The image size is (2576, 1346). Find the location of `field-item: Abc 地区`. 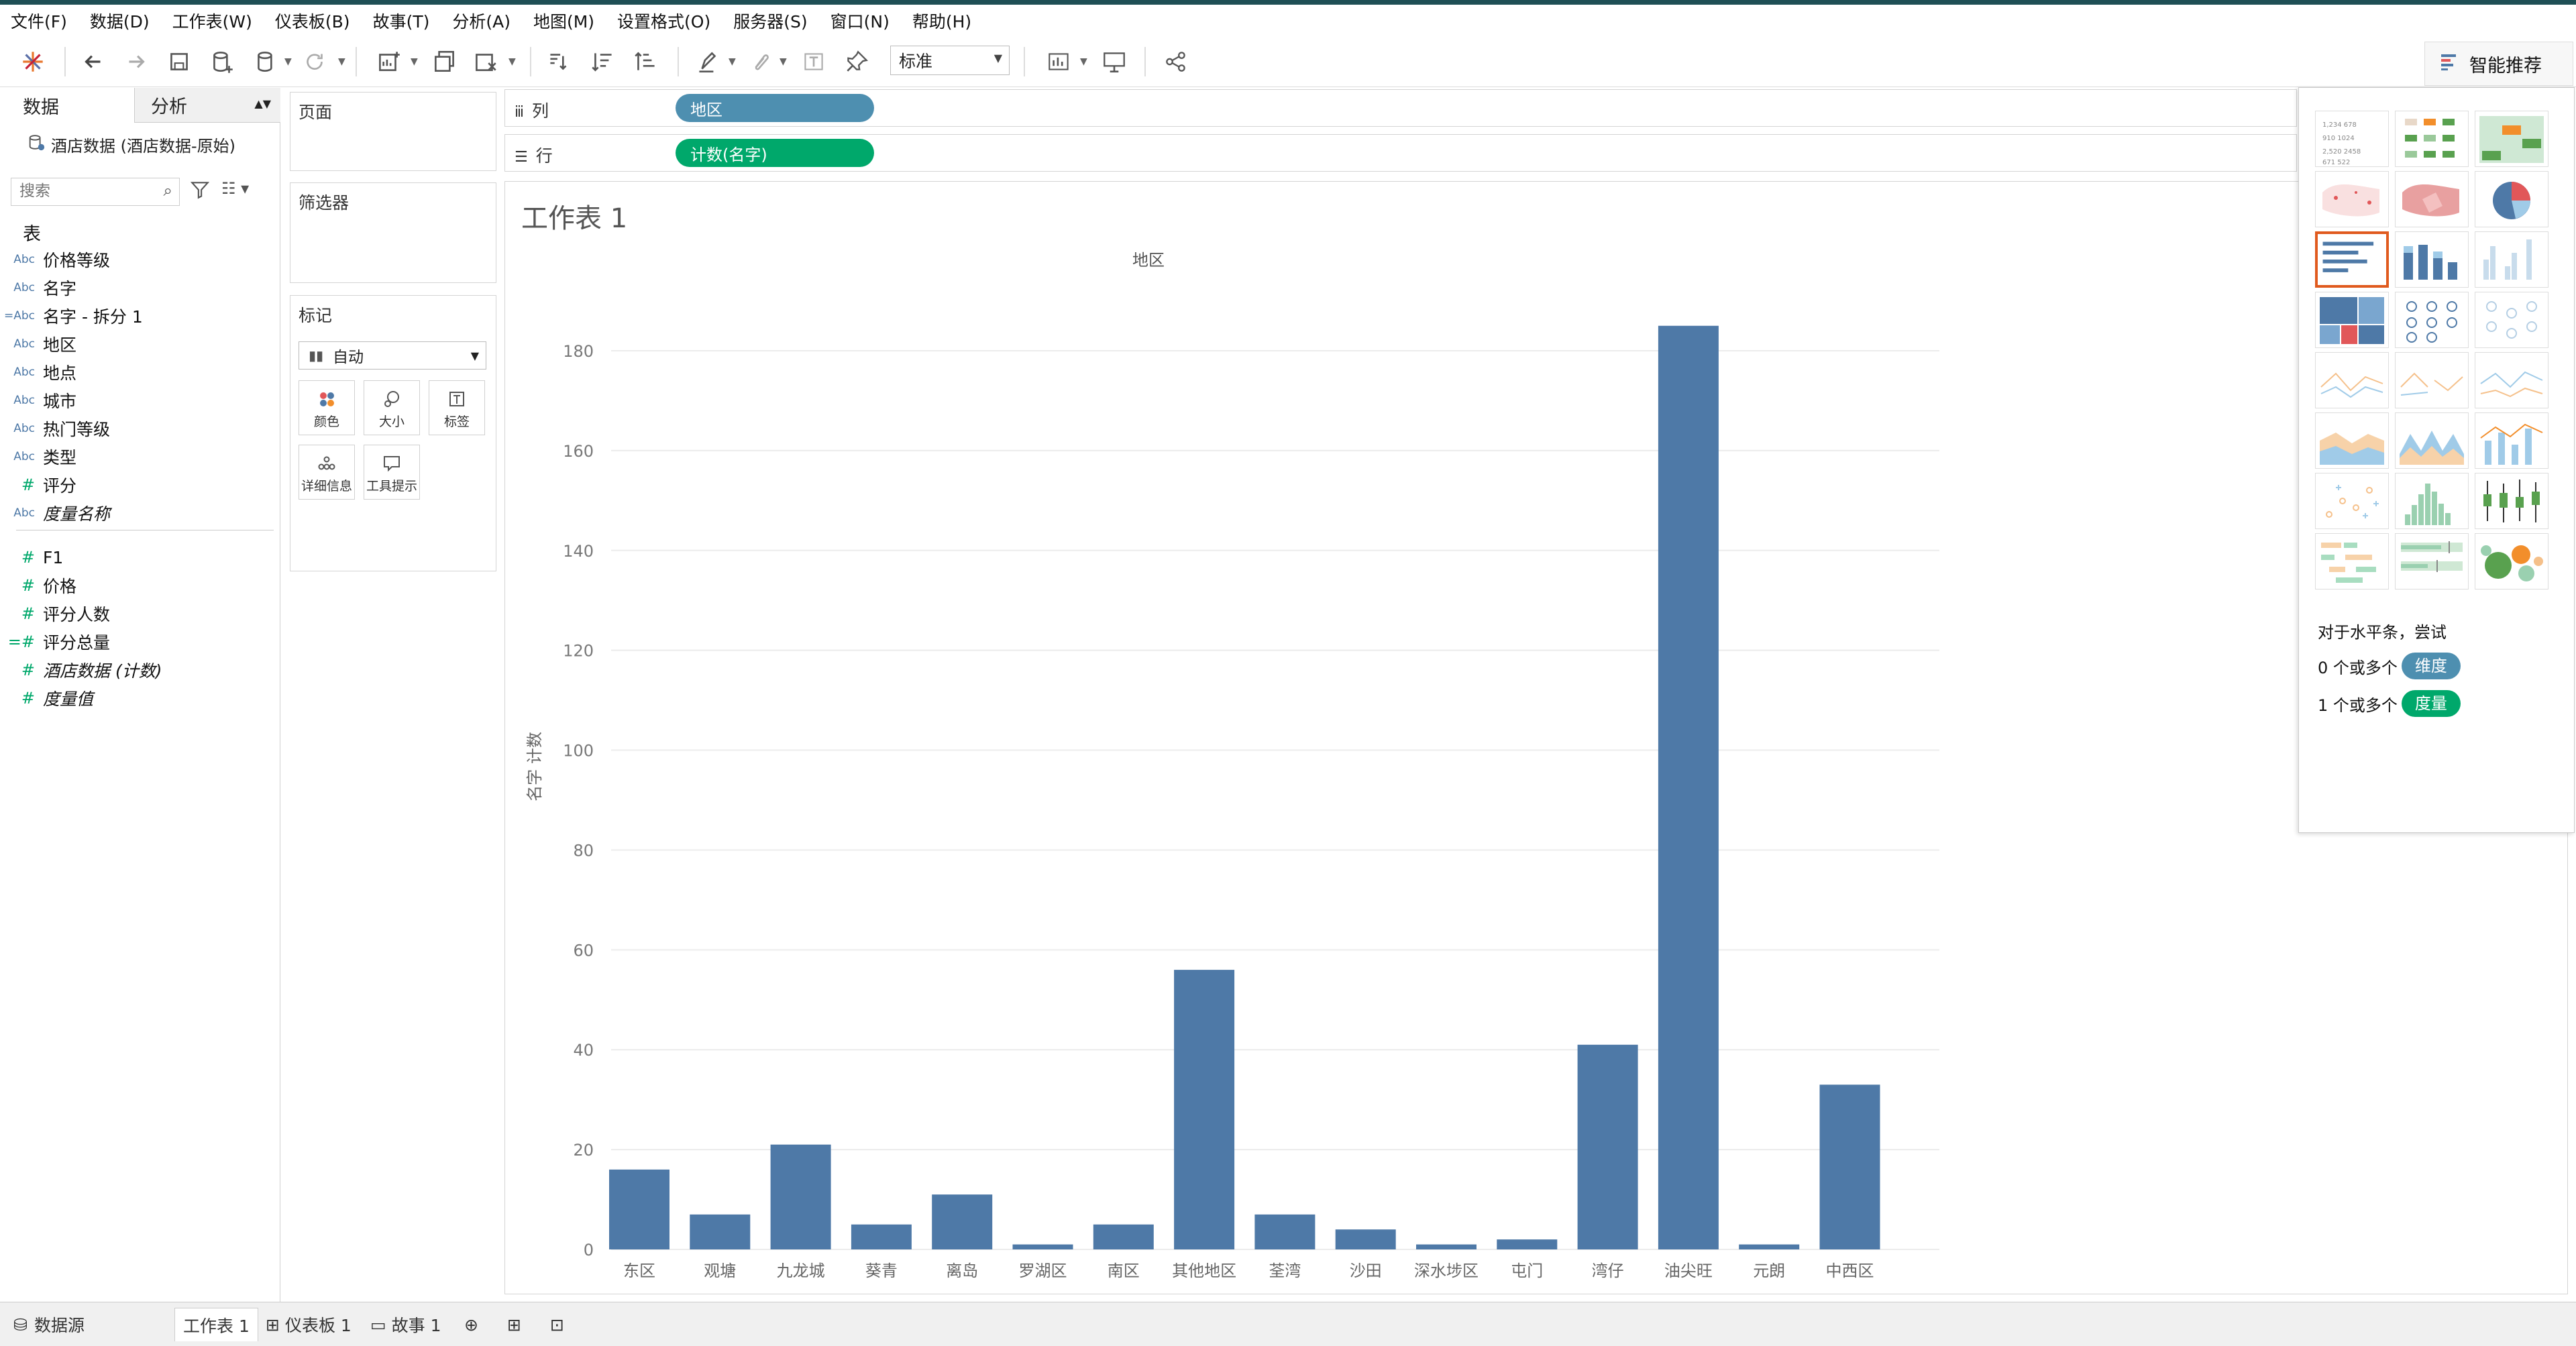

field-item: Abc 地区 is located at coordinates (38, 344).